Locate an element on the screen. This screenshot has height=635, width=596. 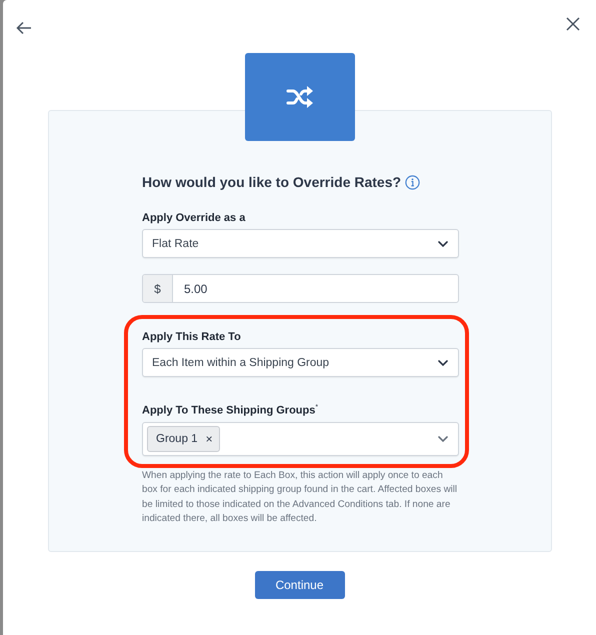
continue-button: Continue is located at coordinates (299, 585).